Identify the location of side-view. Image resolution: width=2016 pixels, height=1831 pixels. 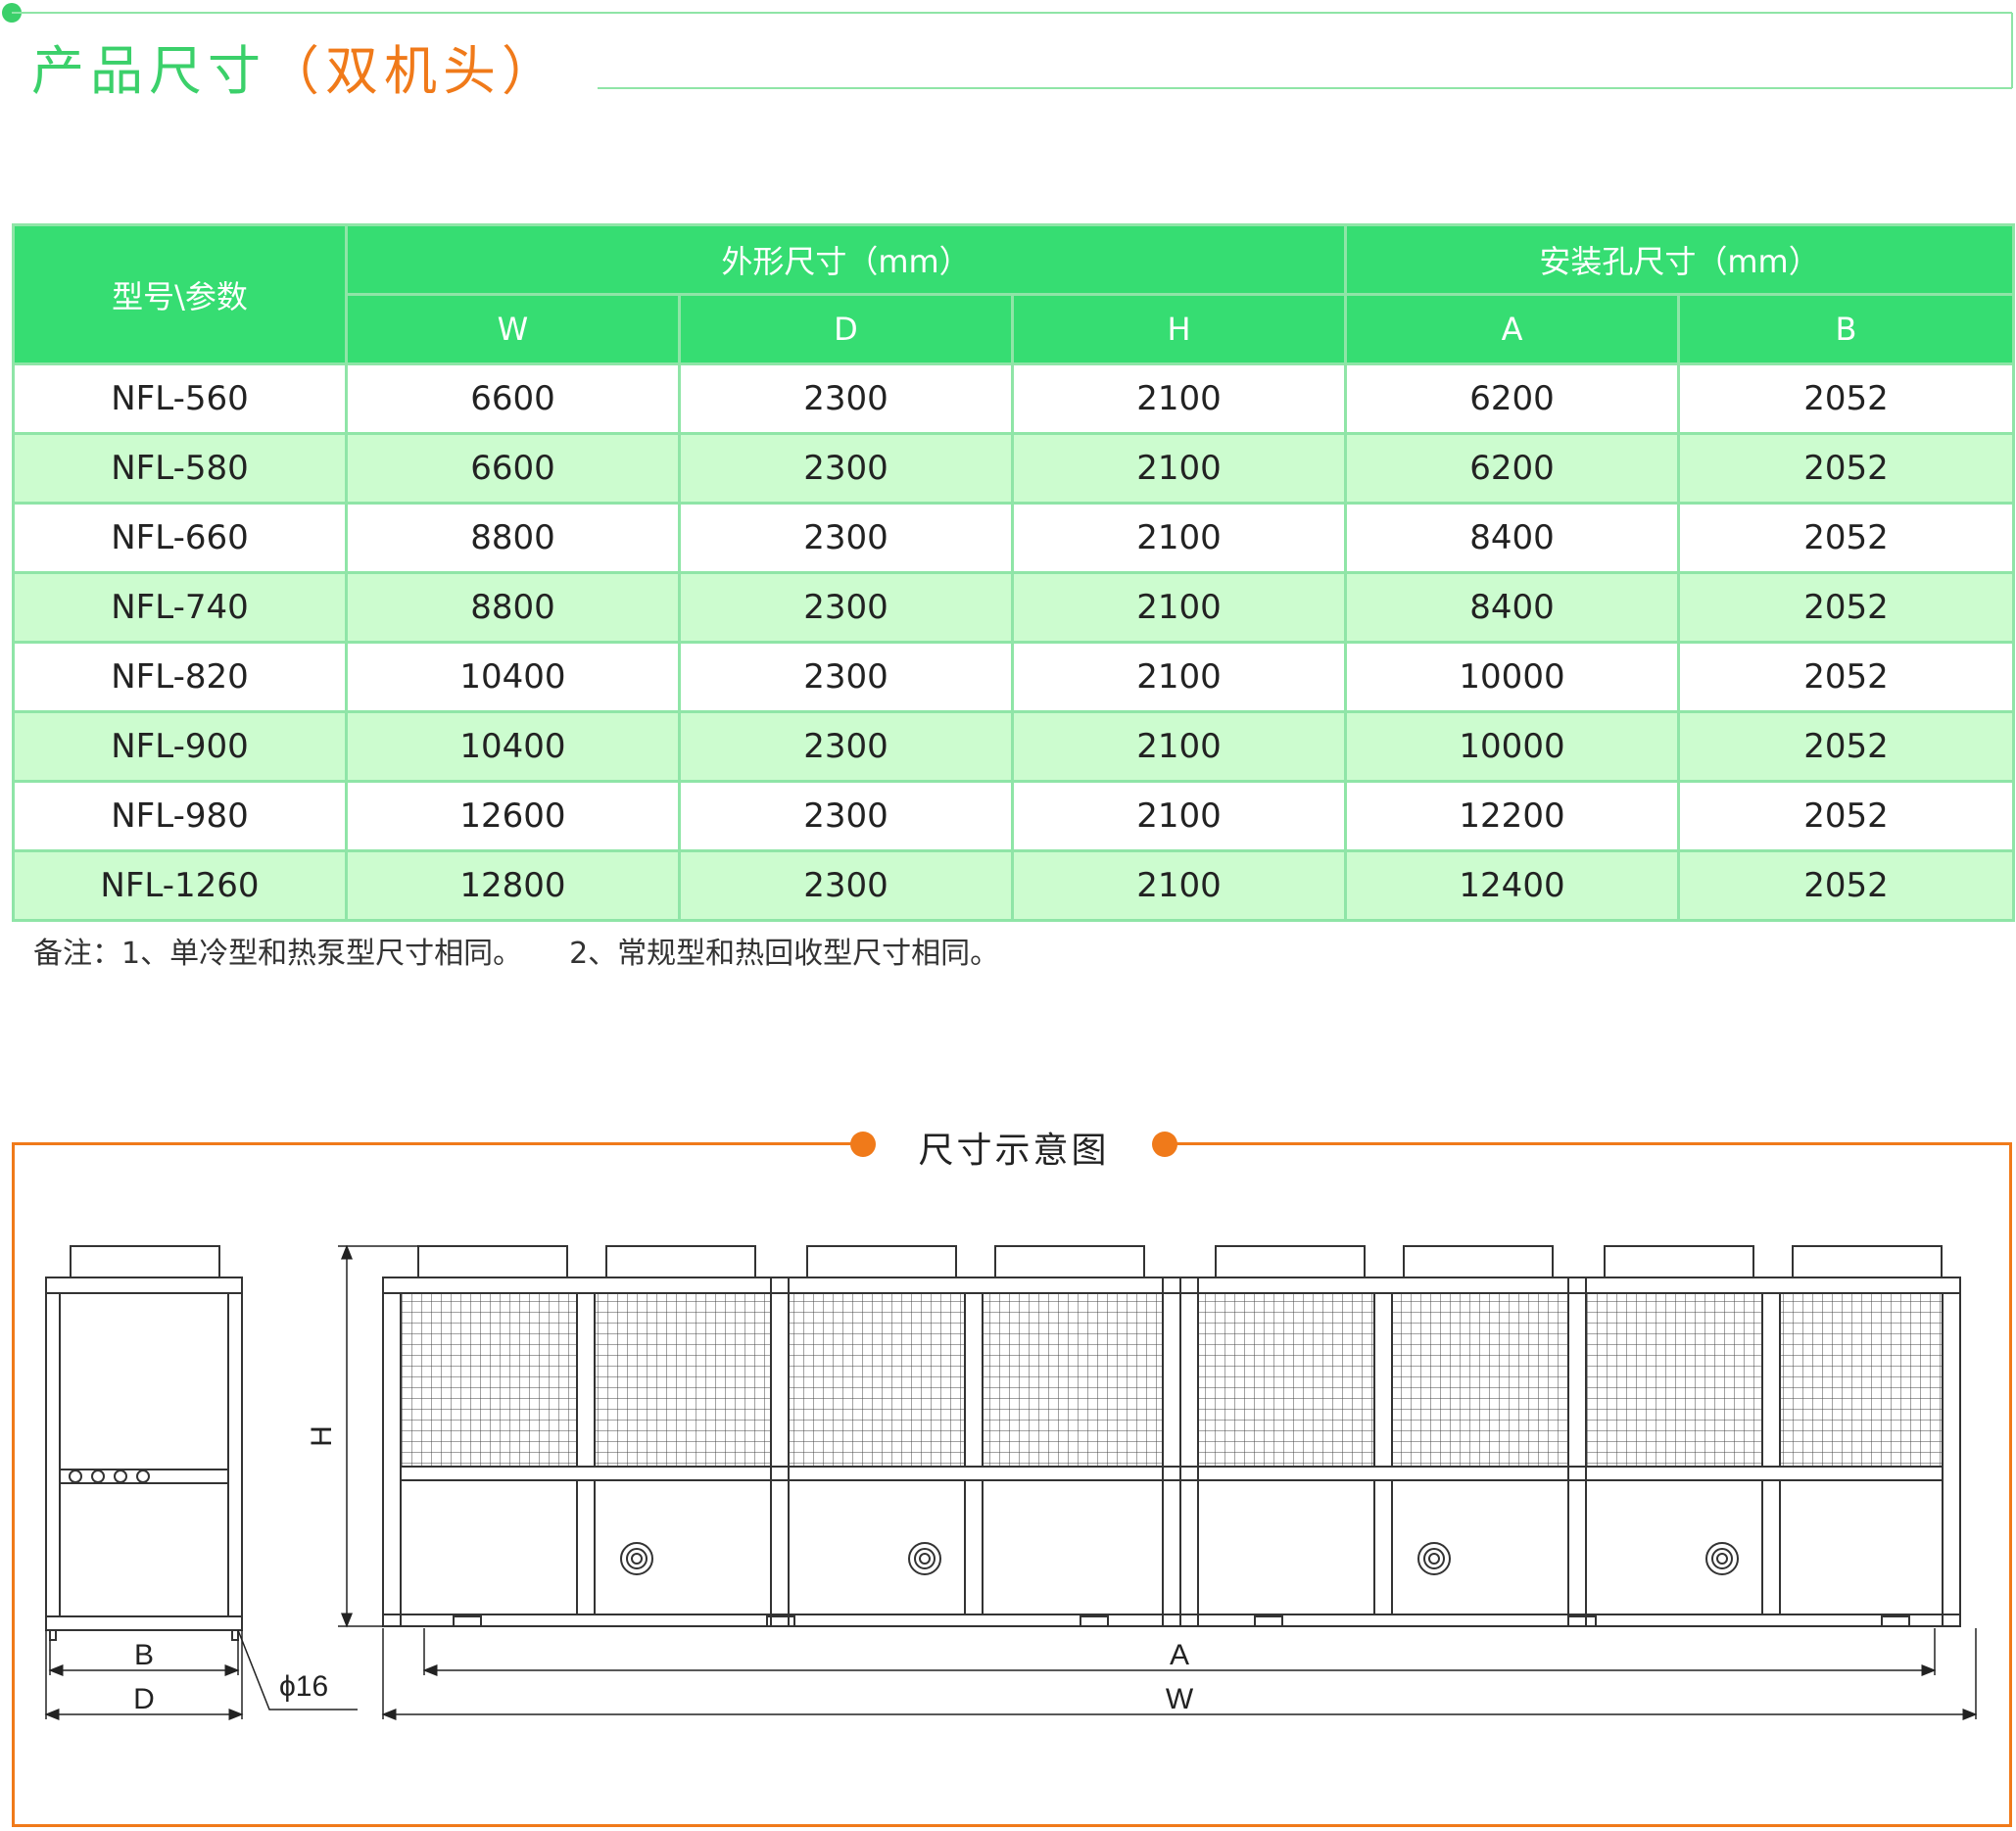
(144, 1443).